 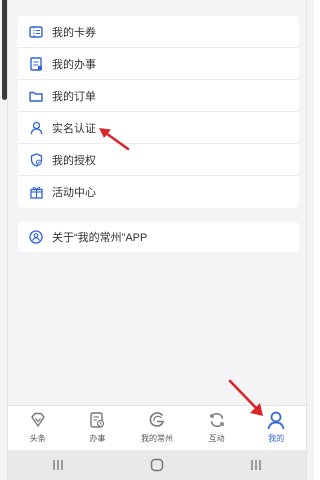 I want to click on tab-my-changzhou: 我的常州, so click(x=157, y=428).